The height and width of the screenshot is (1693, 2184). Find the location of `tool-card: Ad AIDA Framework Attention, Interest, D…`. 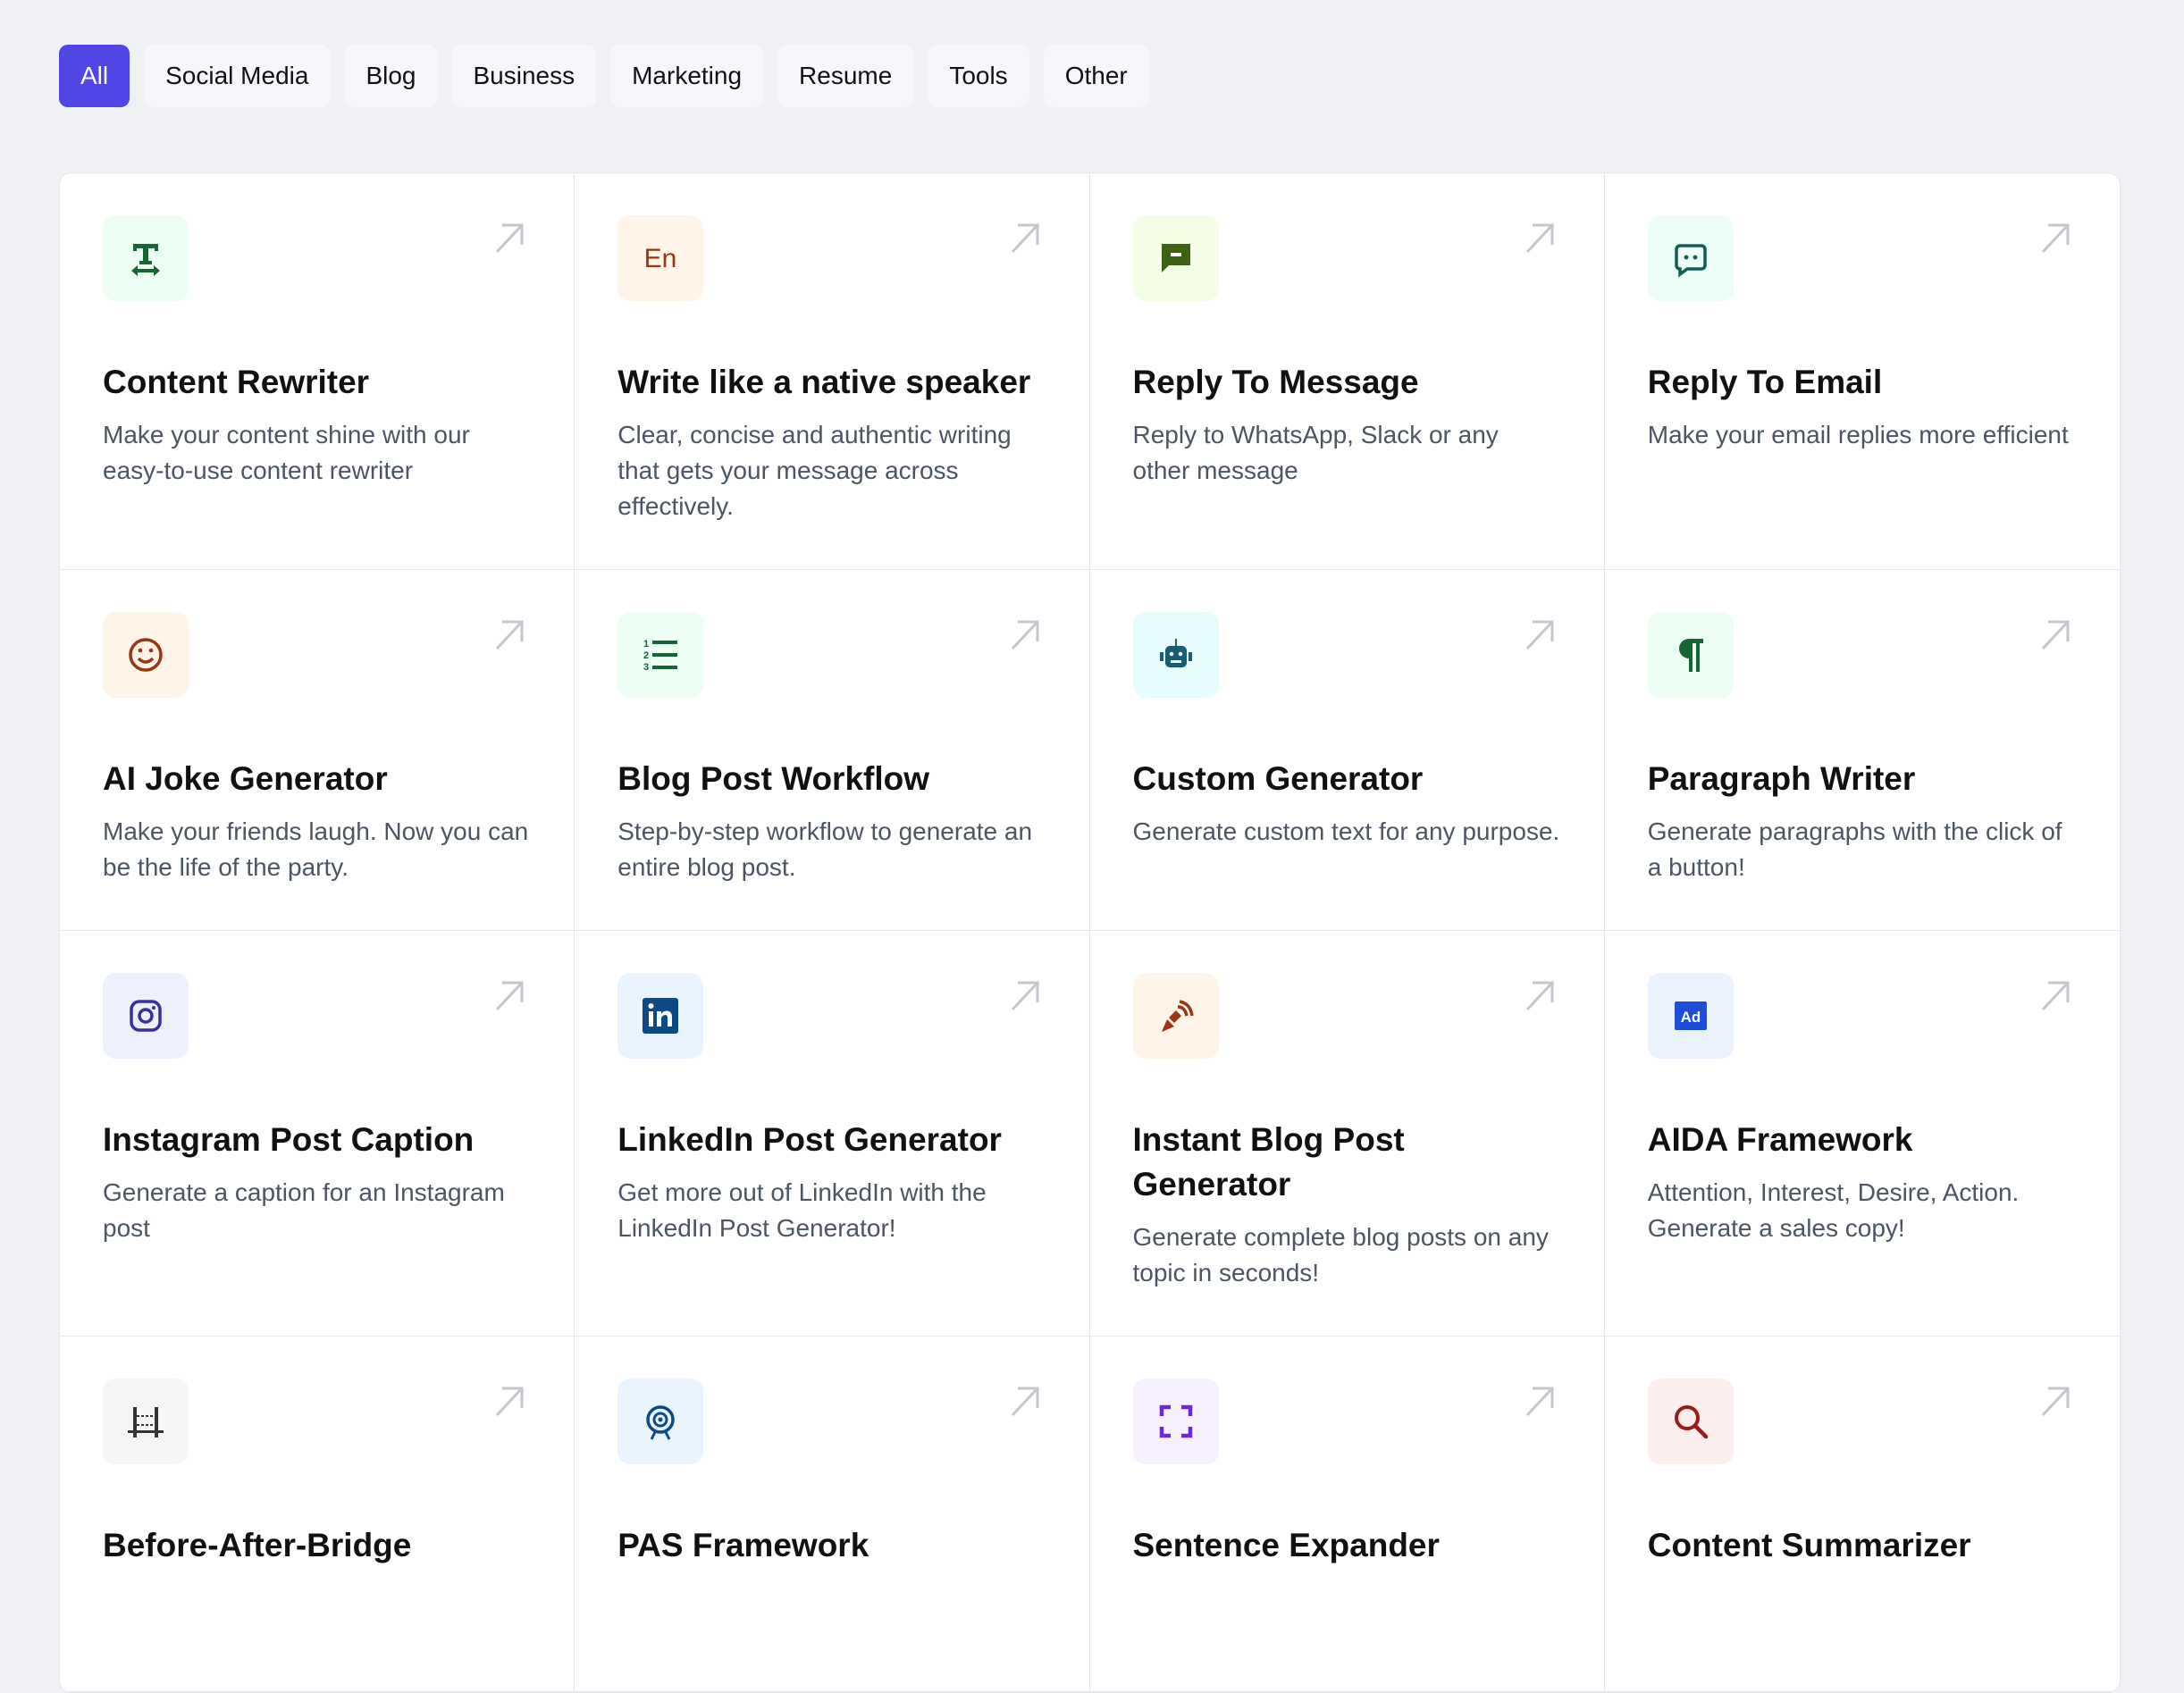

tool-card: Ad AIDA Framework Attention, Interest, D… is located at coordinates (1862, 1134).